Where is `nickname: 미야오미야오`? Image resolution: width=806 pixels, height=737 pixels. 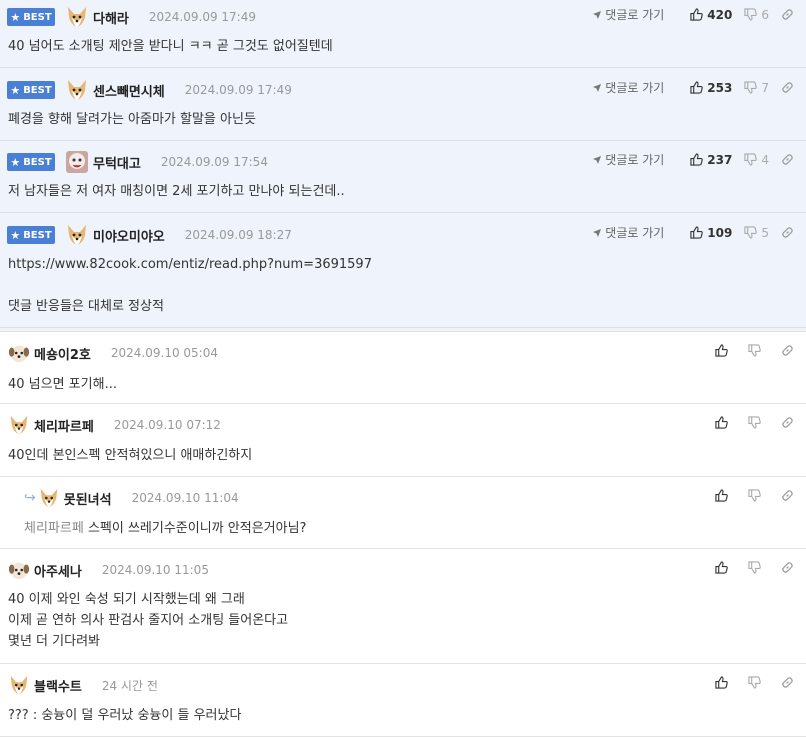 nickname: 미야오미야오 is located at coordinates (129, 235).